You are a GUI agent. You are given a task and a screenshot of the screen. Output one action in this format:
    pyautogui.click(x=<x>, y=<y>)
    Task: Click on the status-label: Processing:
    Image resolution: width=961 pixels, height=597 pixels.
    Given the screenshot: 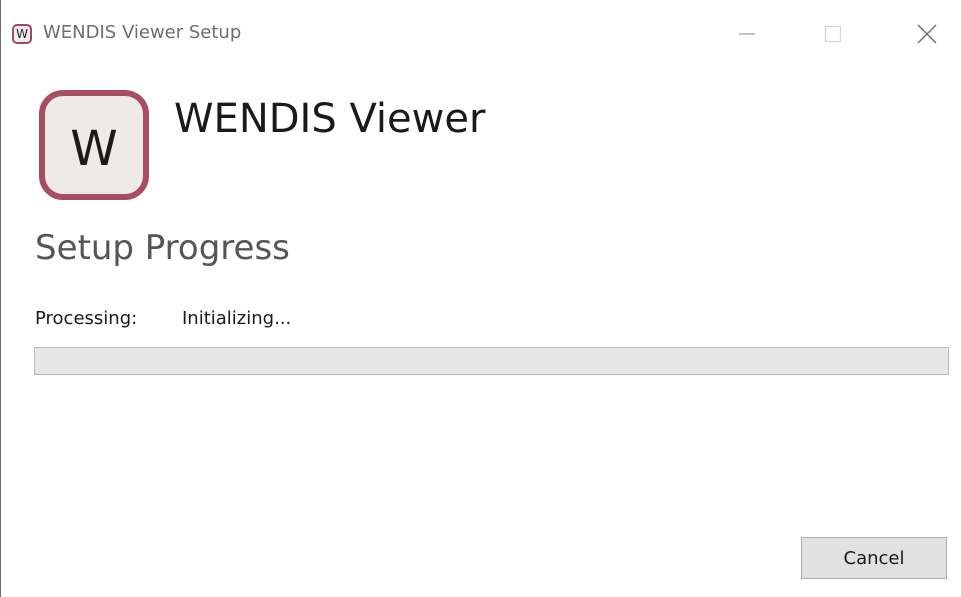 What is the action you would take?
    pyautogui.click(x=86, y=318)
    